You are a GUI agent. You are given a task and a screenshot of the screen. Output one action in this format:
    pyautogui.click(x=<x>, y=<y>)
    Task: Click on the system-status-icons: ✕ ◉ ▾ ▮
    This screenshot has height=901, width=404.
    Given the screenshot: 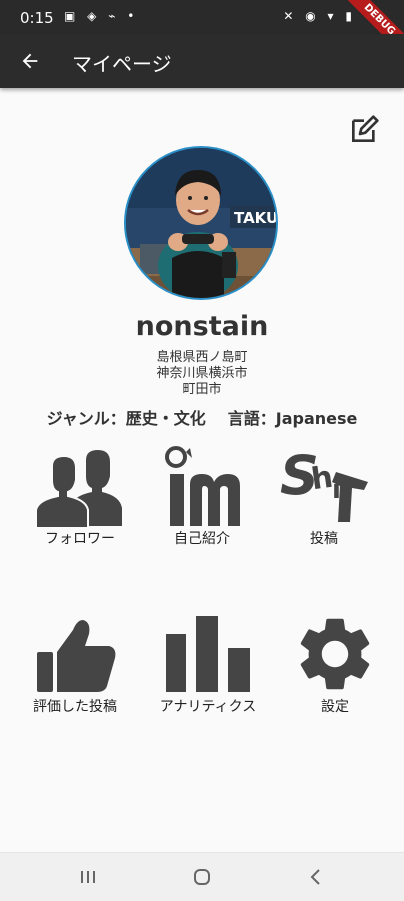 What is the action you would take?
    pyautogui.click(x=319, y=16)
    